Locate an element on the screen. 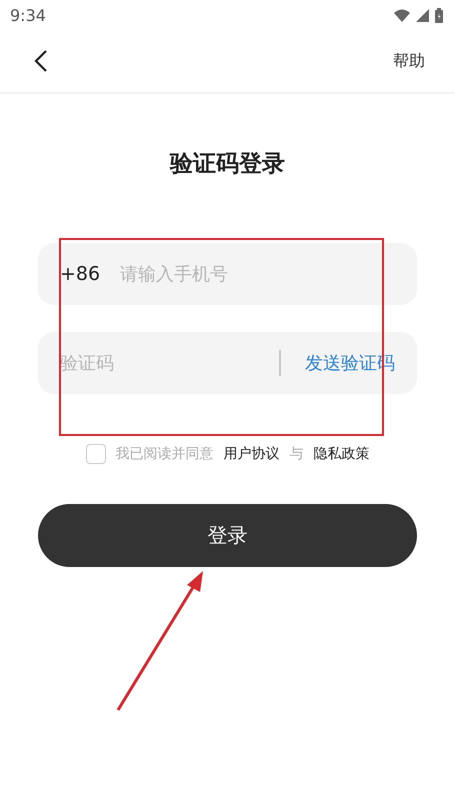 The width and height of the screenshot is (455, 809). wifi-icon is located at coordinates (402, 15).